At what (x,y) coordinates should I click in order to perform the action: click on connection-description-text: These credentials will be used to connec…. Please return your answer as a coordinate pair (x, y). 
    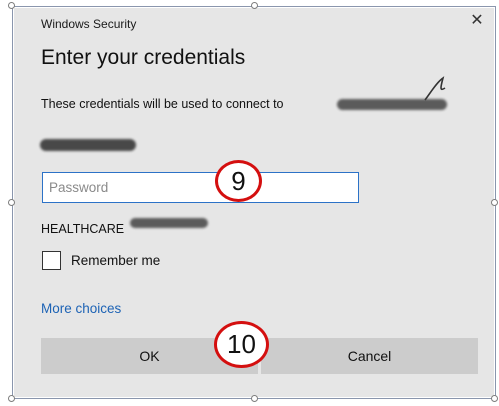
    Looking at the image, I should click on (162, 104).